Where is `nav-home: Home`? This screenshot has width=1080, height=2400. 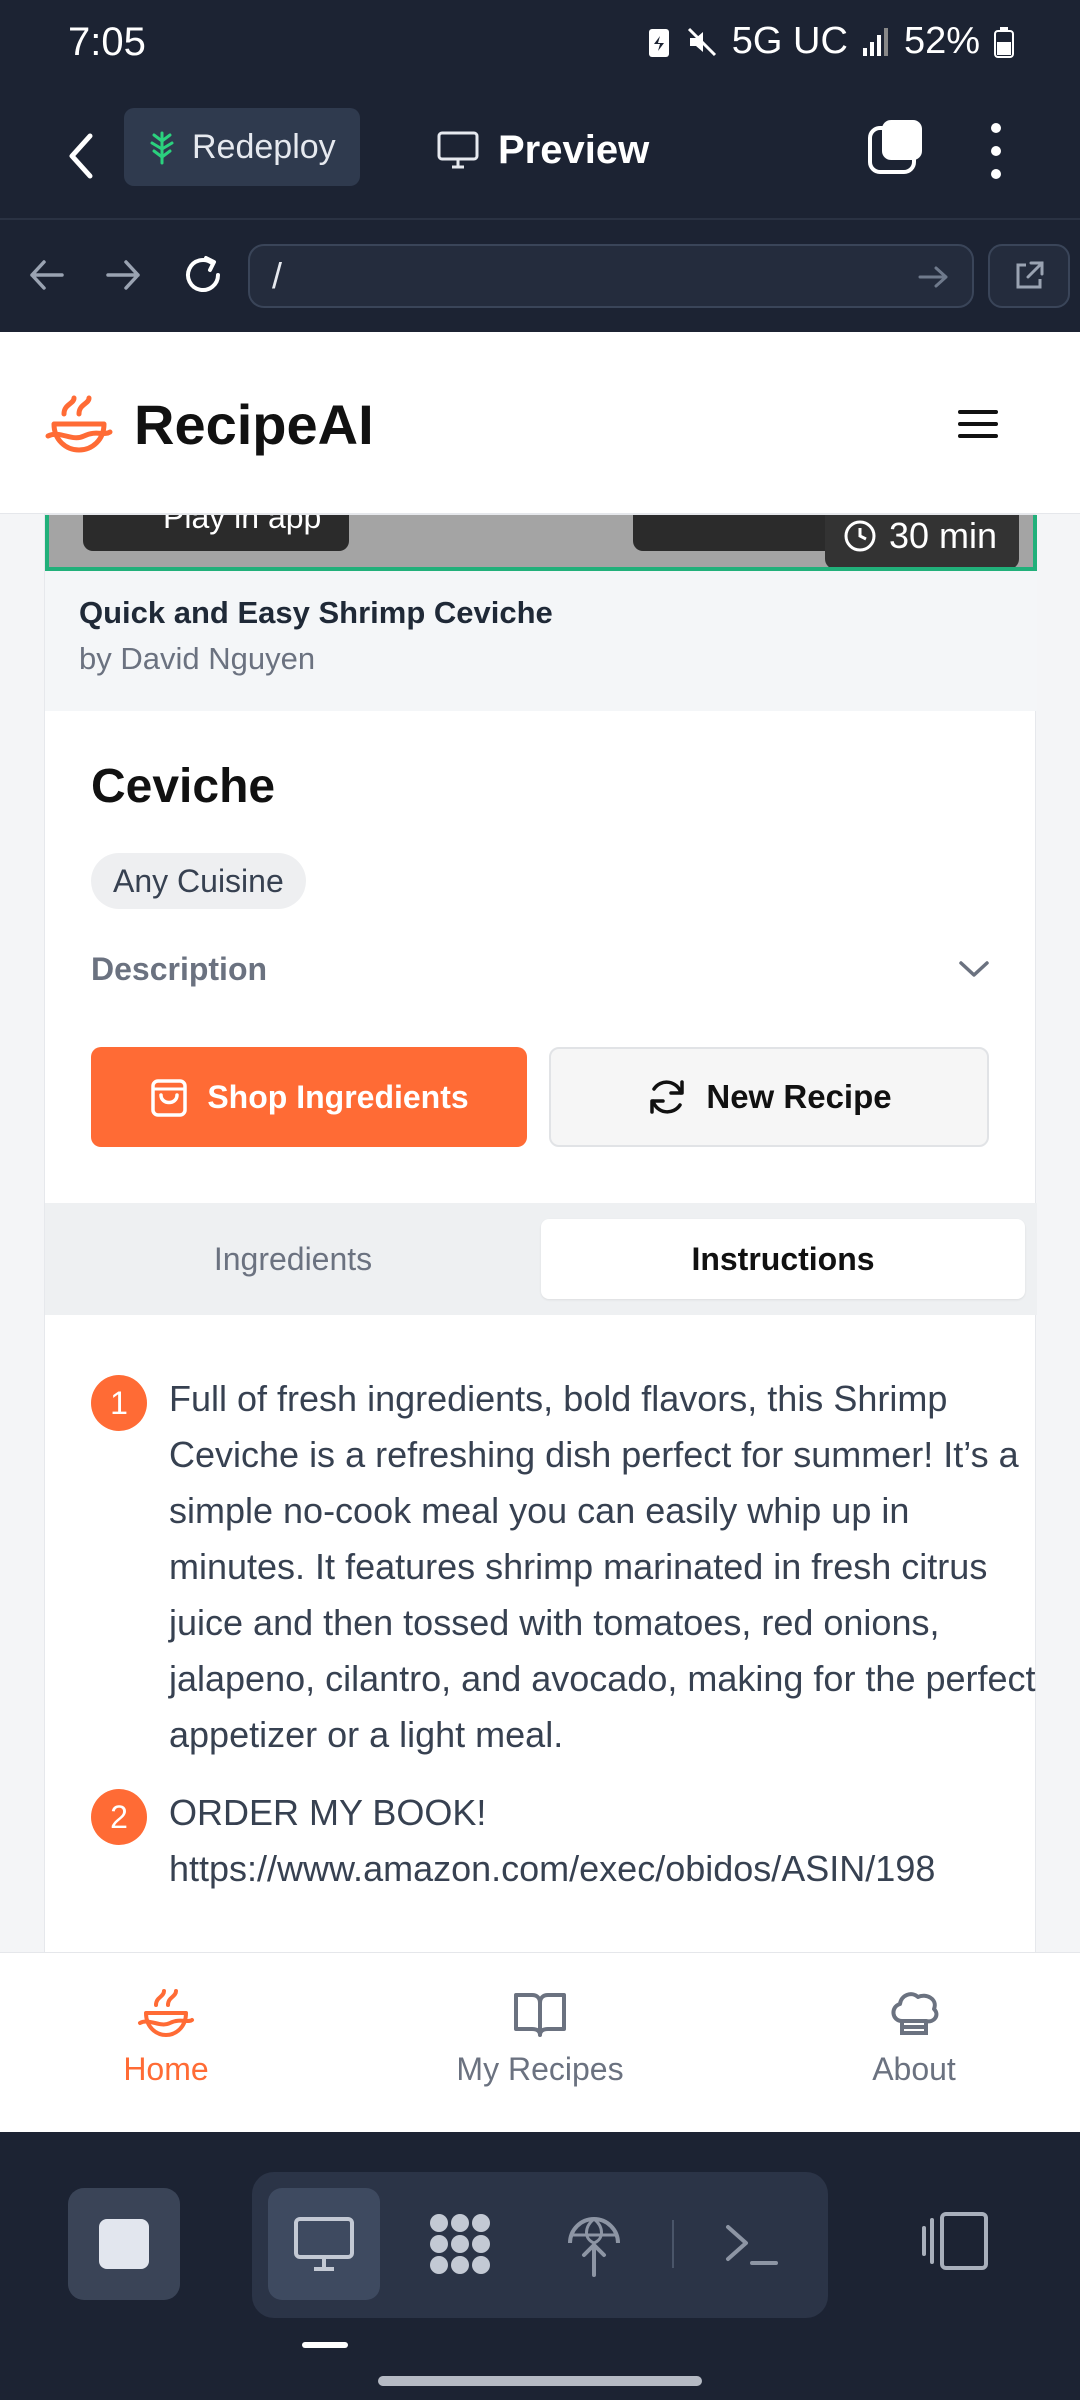
nav-home: Home is located at coordinates (166, 2037).